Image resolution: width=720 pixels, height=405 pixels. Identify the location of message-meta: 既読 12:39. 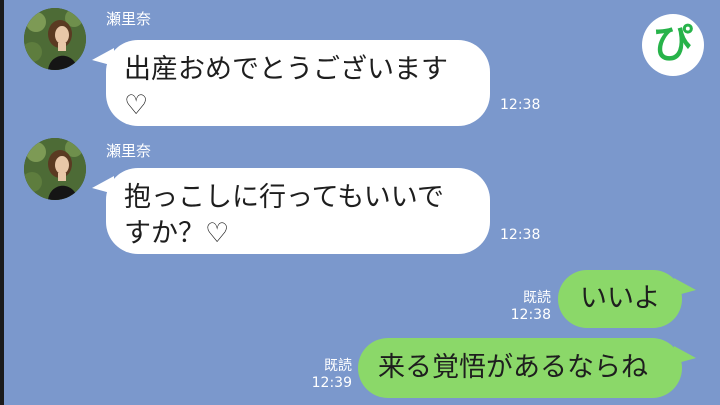
(329, 375).